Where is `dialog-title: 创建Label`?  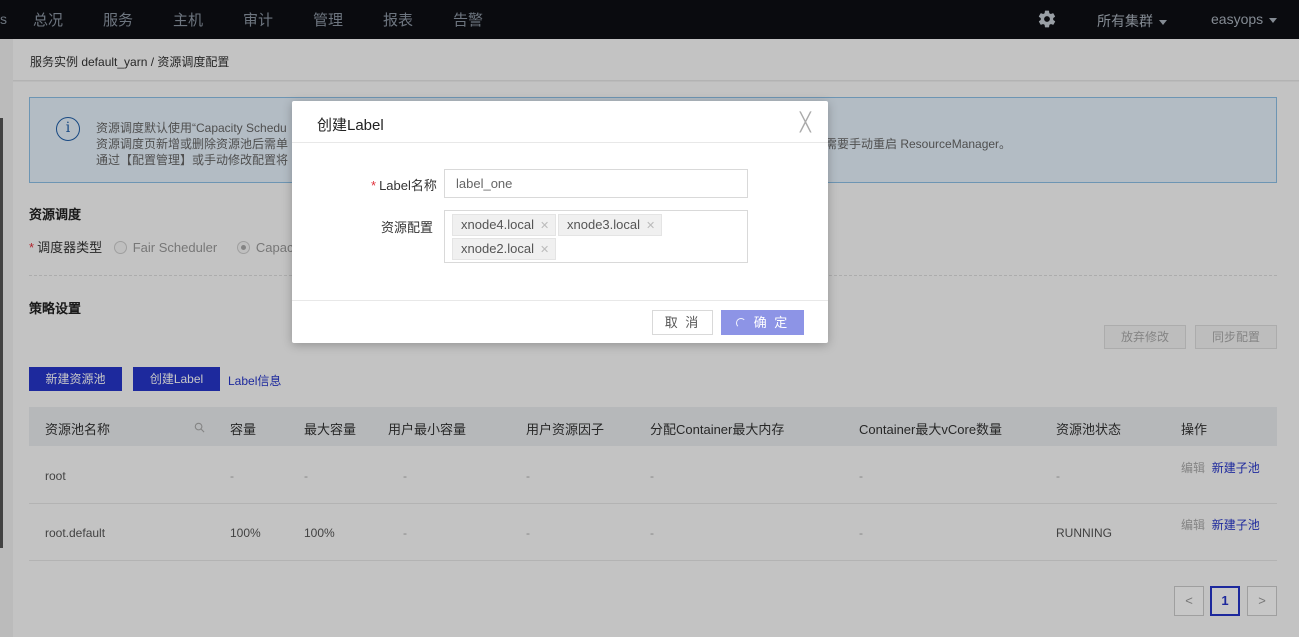
dialog-title: 创建Label is located at coordinates (350, 125).